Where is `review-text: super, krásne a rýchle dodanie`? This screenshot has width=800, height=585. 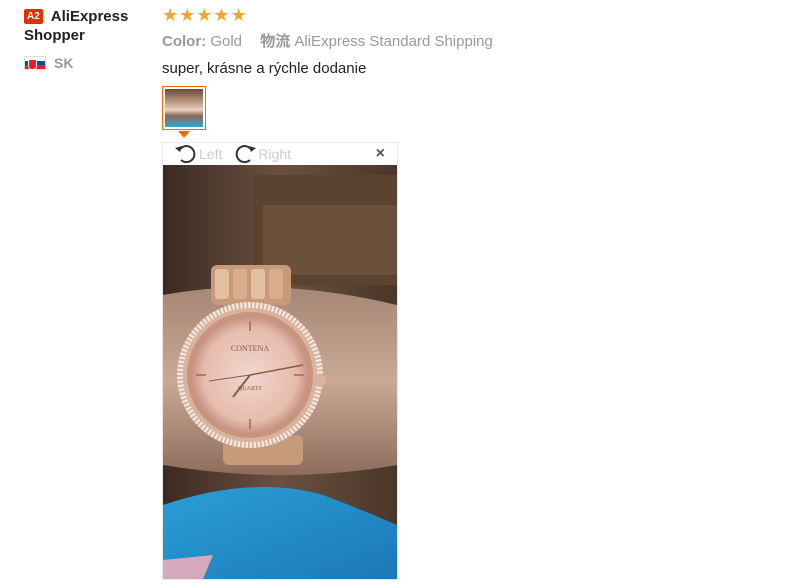 review-text: super, krásne a rýchle dodanie is located at coordinates (264, 68).